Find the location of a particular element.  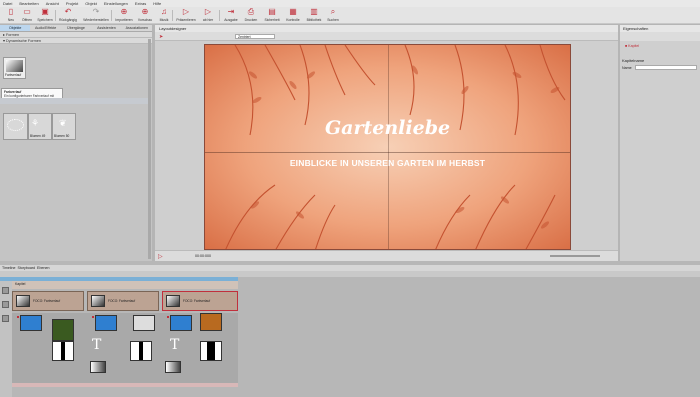

selected-row is located at coordinates (74, 101).